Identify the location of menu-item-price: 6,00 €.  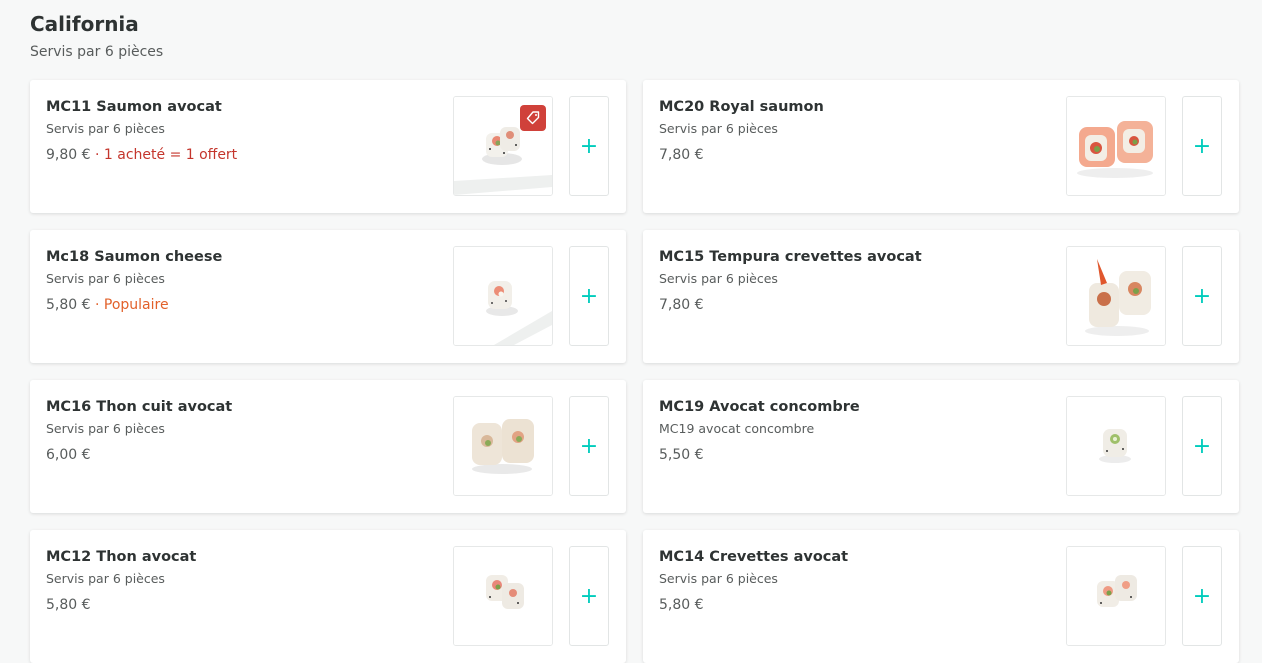
(68, 455).